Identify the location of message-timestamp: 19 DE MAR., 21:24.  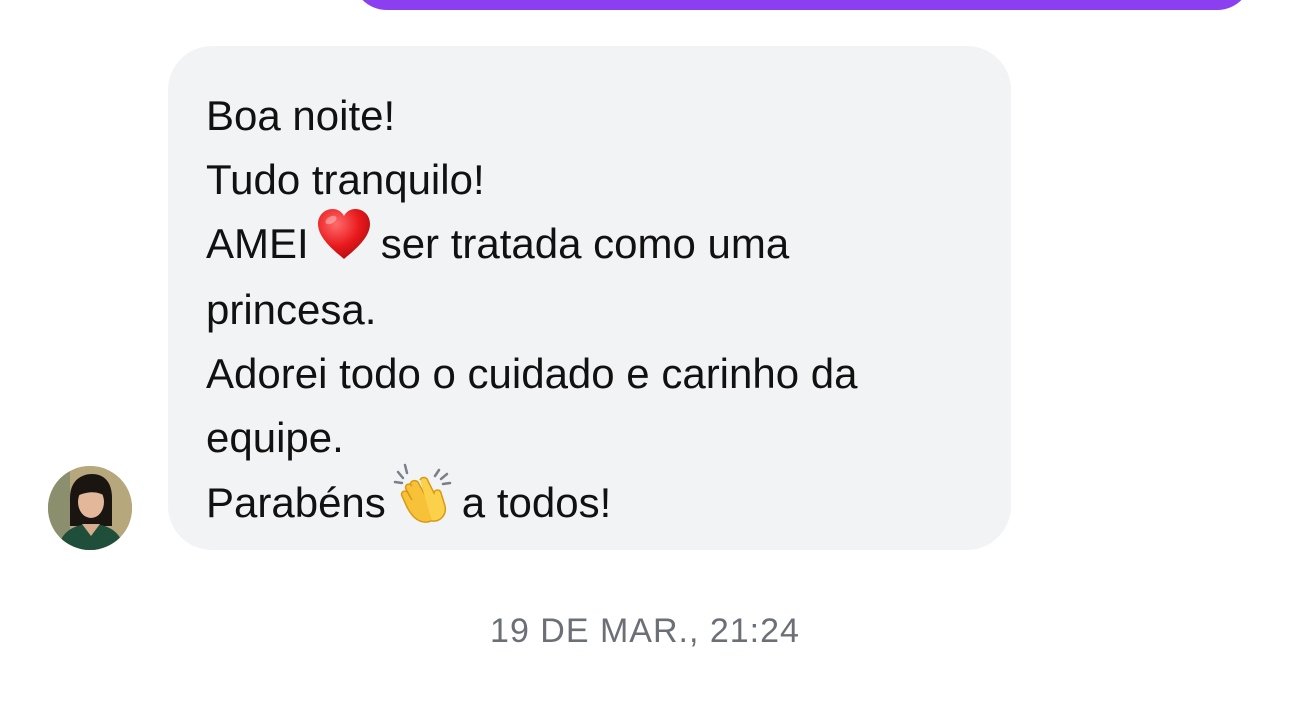
(645, 631).